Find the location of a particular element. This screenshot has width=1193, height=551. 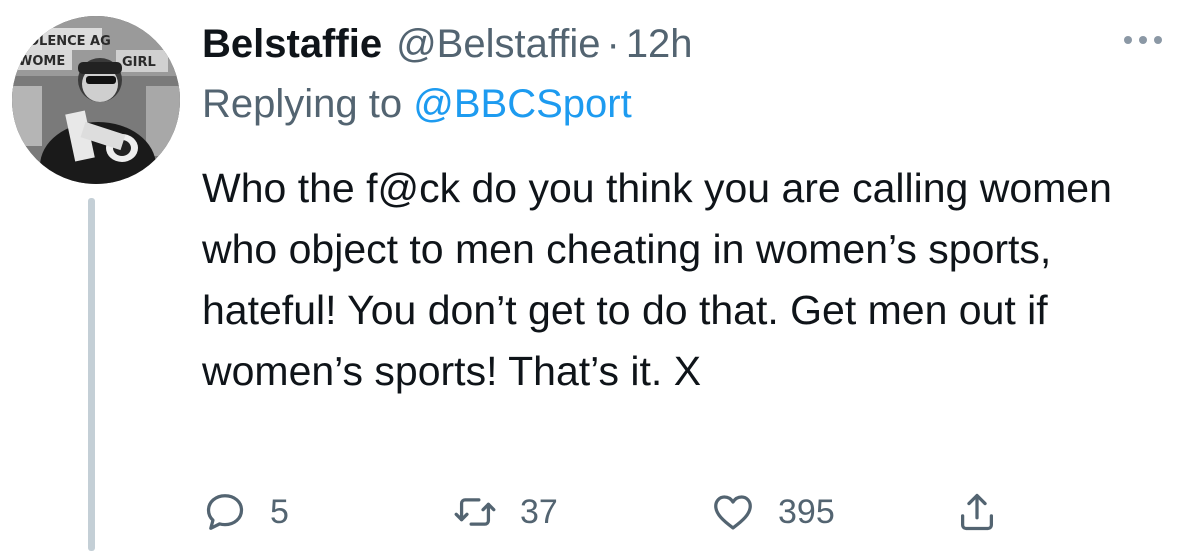

avatar-sign-text-1: OLENCE AG is located at coordinates (69, 41).